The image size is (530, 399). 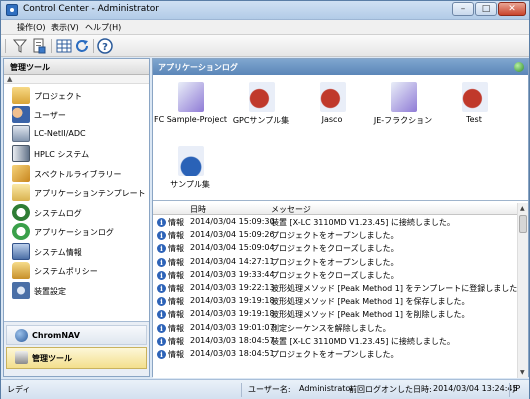 I want to click on log-message: プロジェクトをクローズしました。, so click(x=335, y=275).